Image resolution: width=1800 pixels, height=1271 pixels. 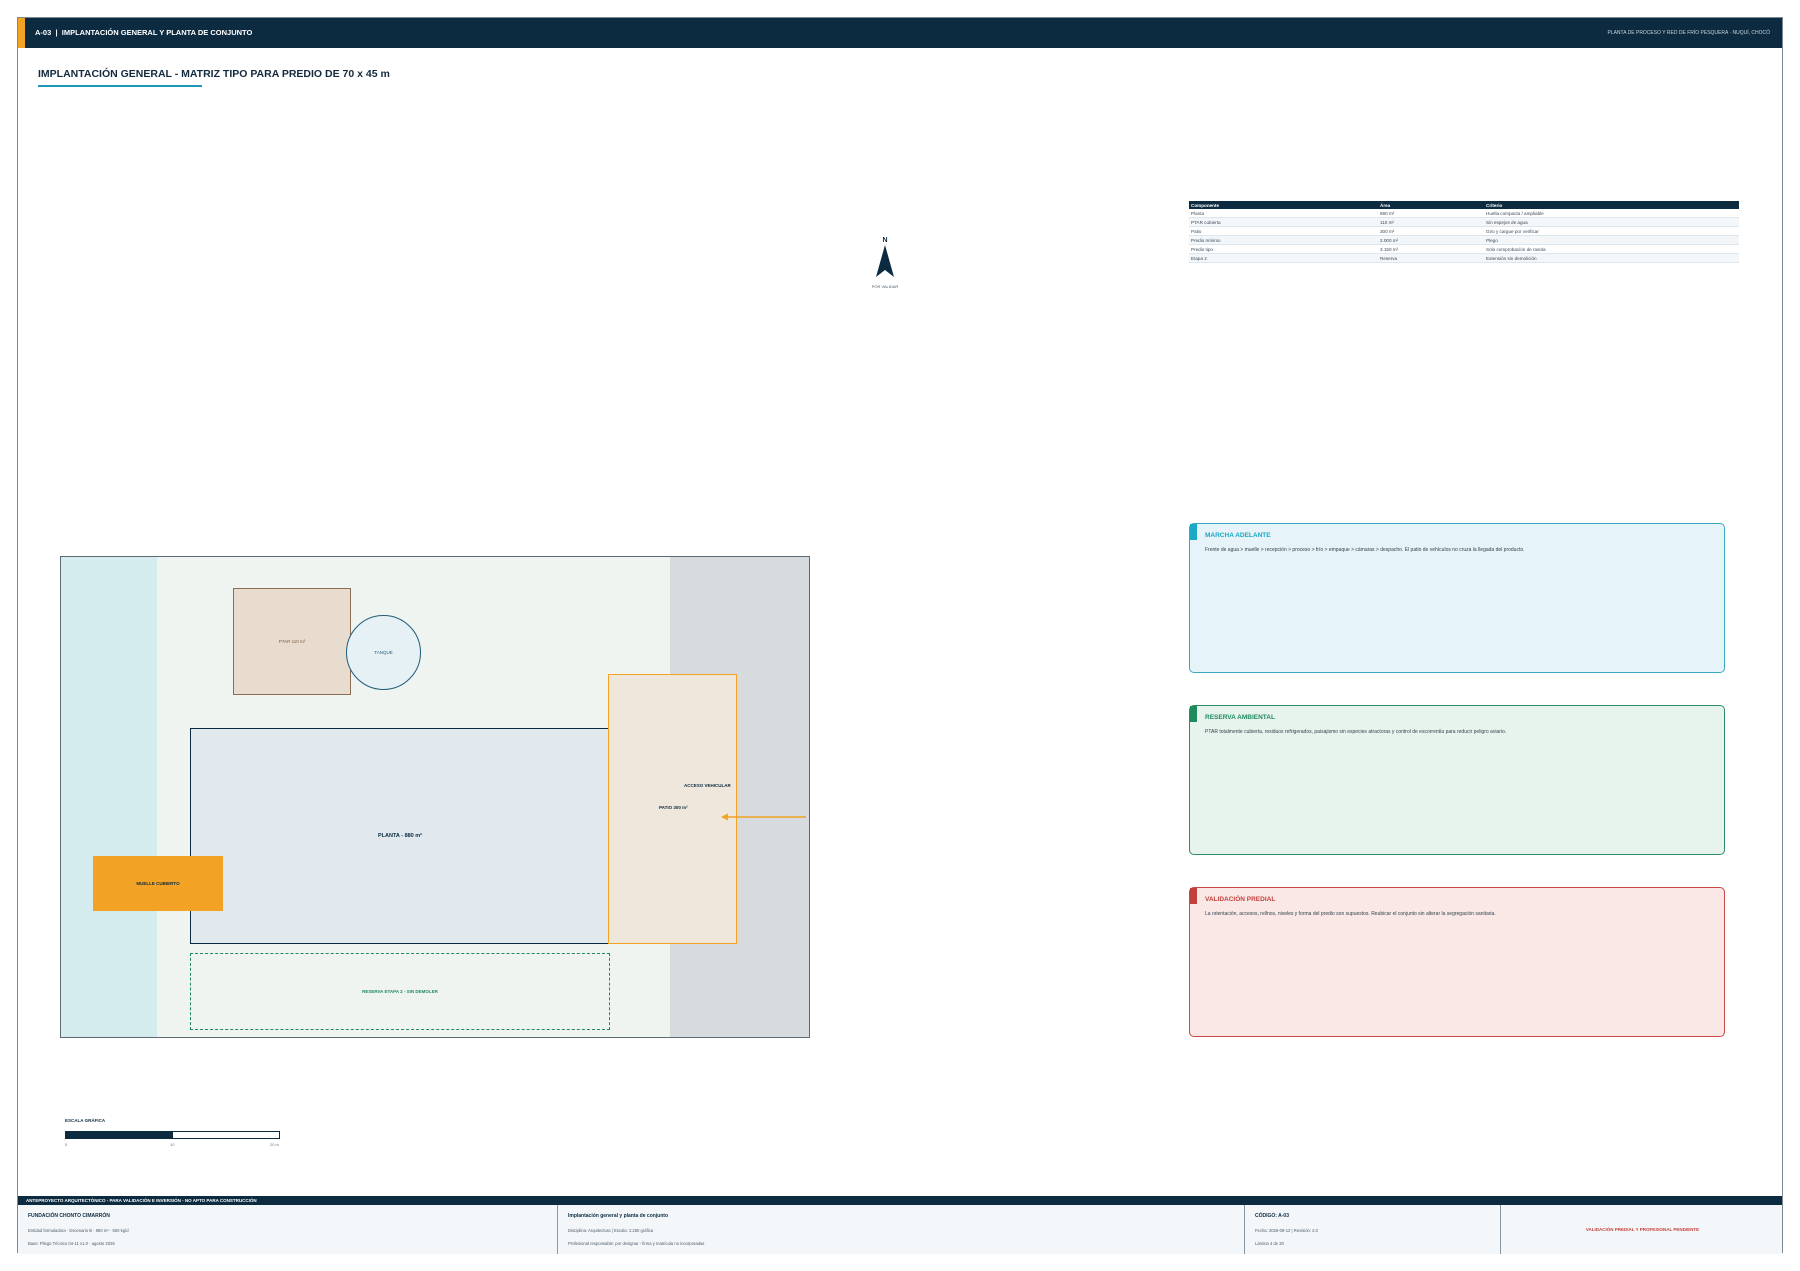 What do you see at coordinates (1611, 258) in the screenshot?
I see `table-cell: Extensión sin demolición` at bounding box center [1611, 258].